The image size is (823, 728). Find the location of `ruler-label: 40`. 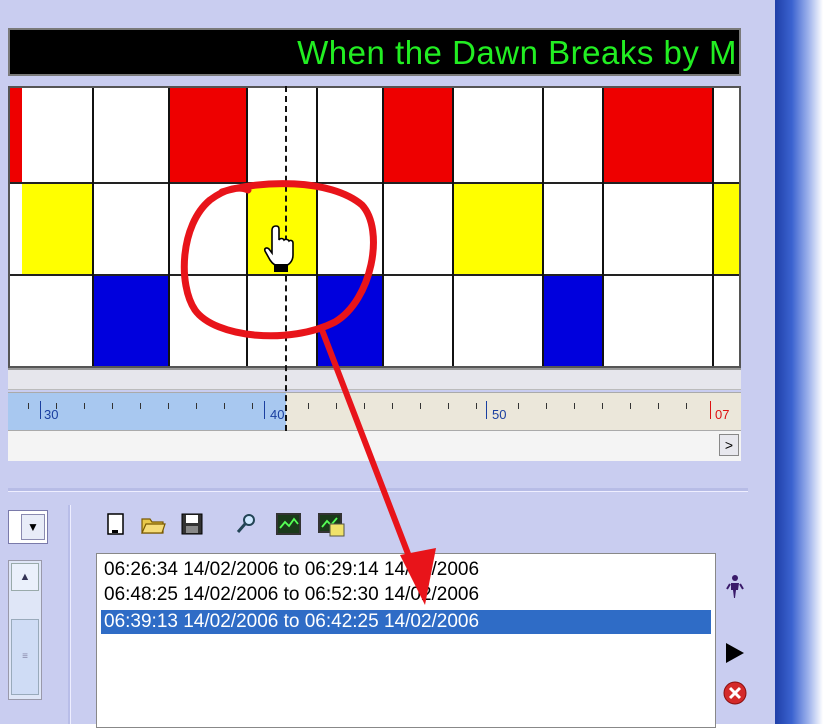

ruler-label: 40 is located at coordinates (277, 414).